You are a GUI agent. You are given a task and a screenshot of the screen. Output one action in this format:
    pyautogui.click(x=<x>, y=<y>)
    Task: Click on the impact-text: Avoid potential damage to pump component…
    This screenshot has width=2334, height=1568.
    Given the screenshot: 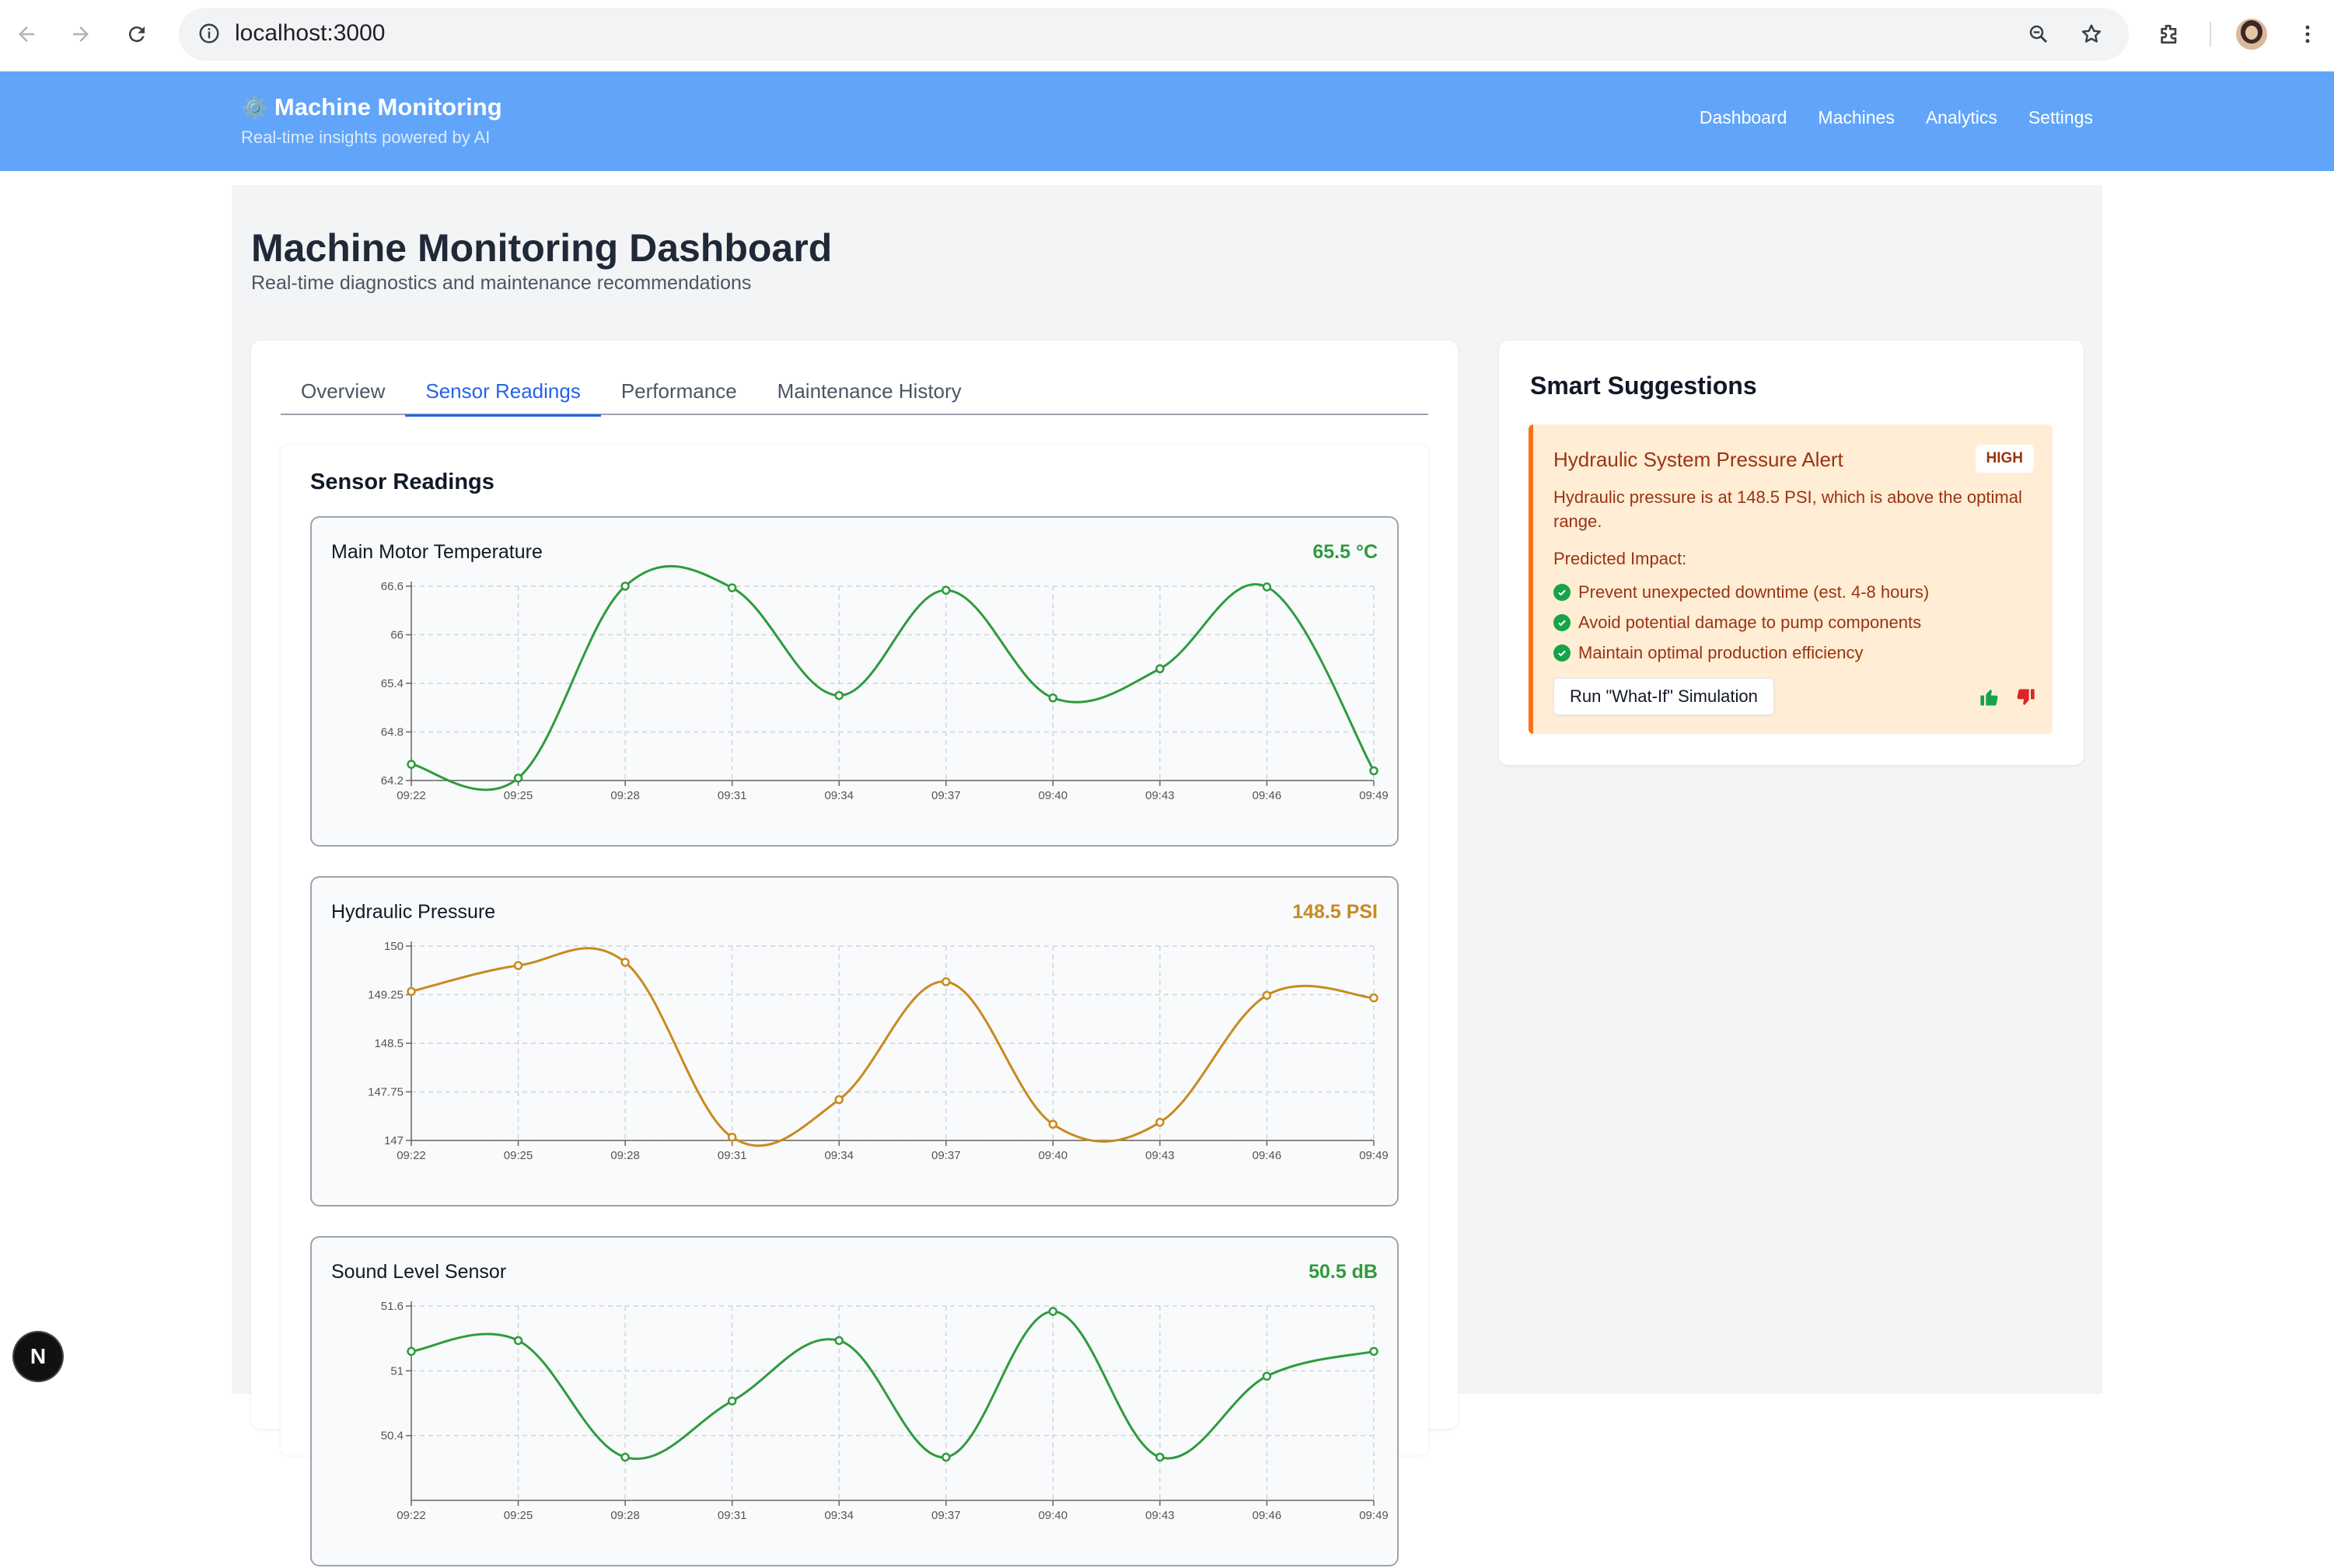 What is the action you would take?
    pyautogui.click(x=1750, y=622)
    